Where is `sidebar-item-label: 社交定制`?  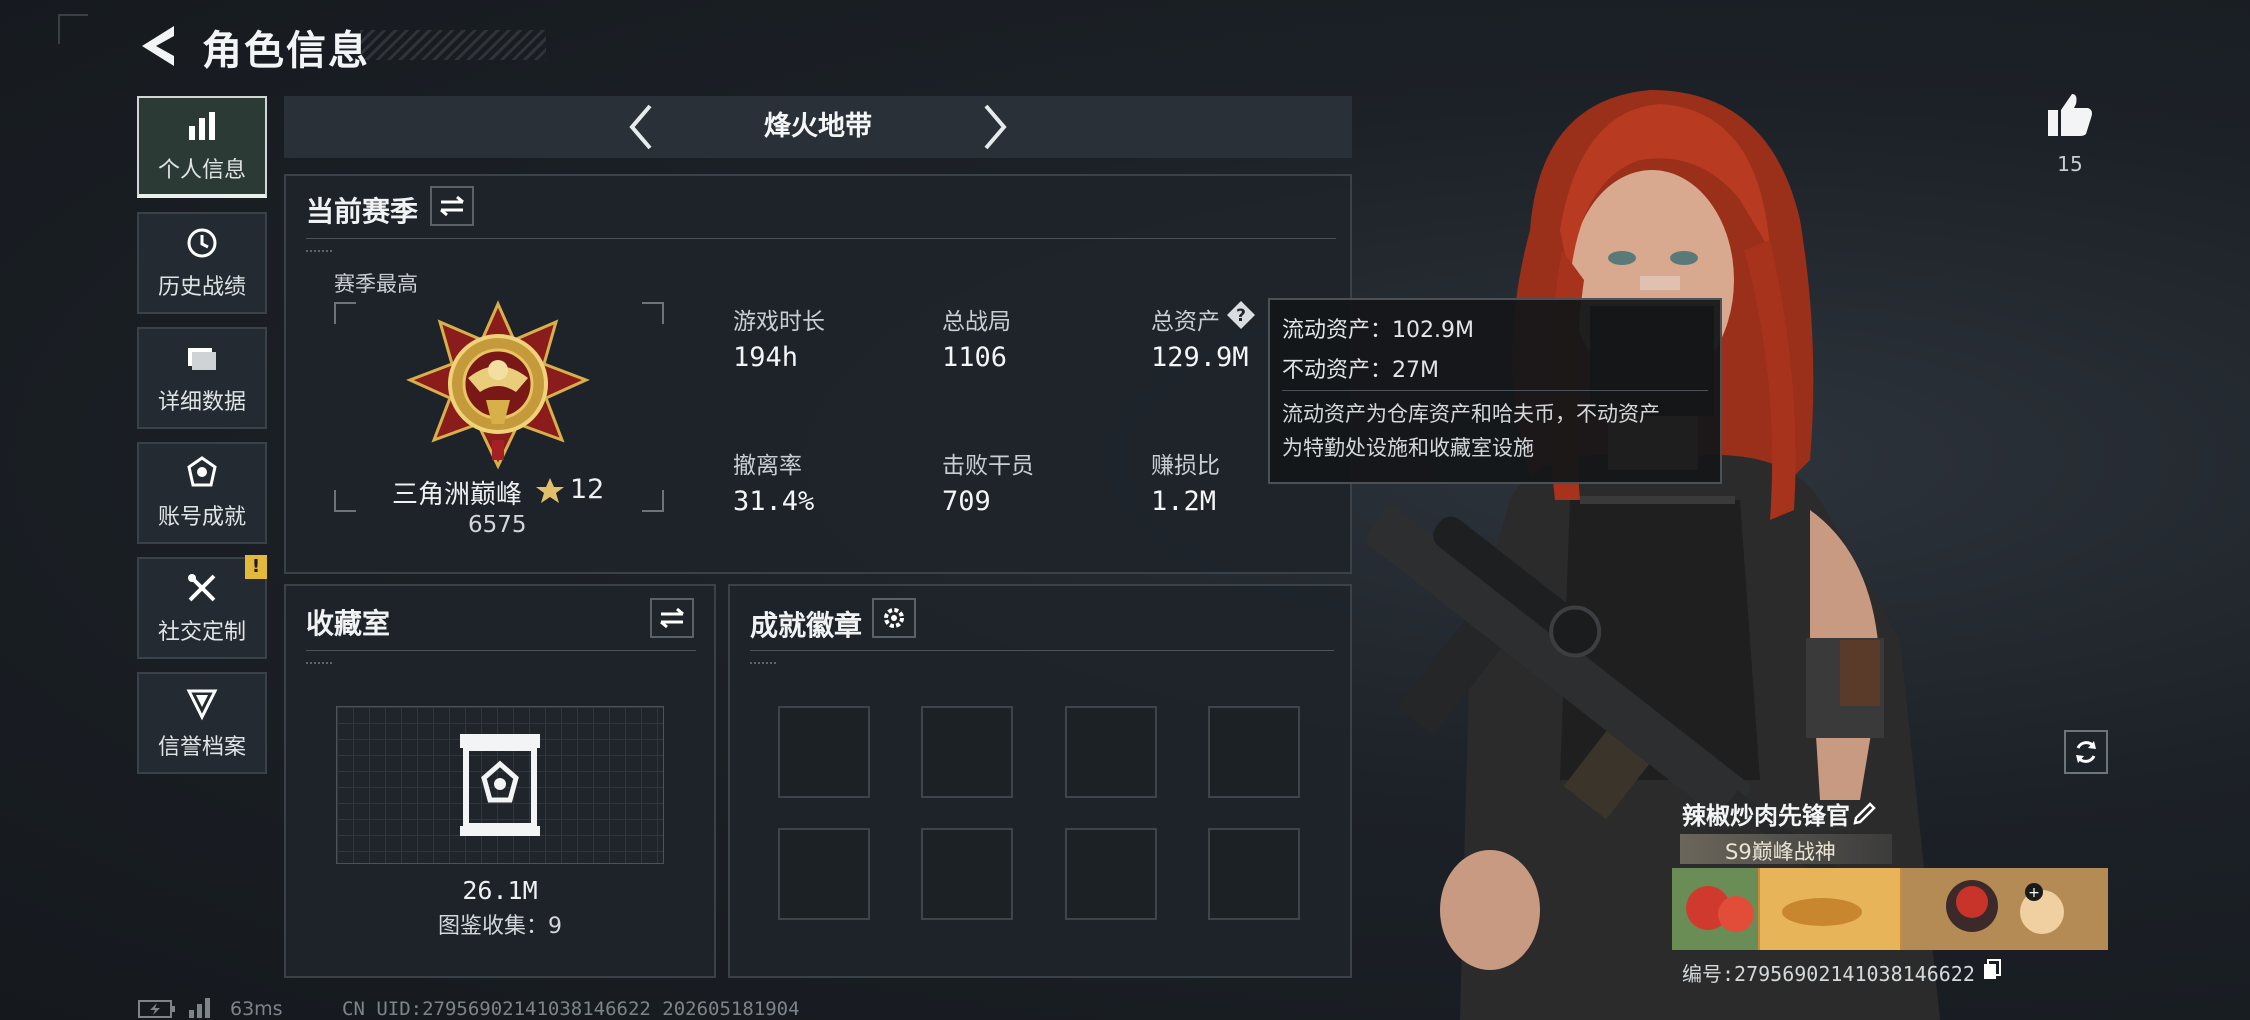
sidebar-item-label: 社交定制 is located at coordinates (201, 632).